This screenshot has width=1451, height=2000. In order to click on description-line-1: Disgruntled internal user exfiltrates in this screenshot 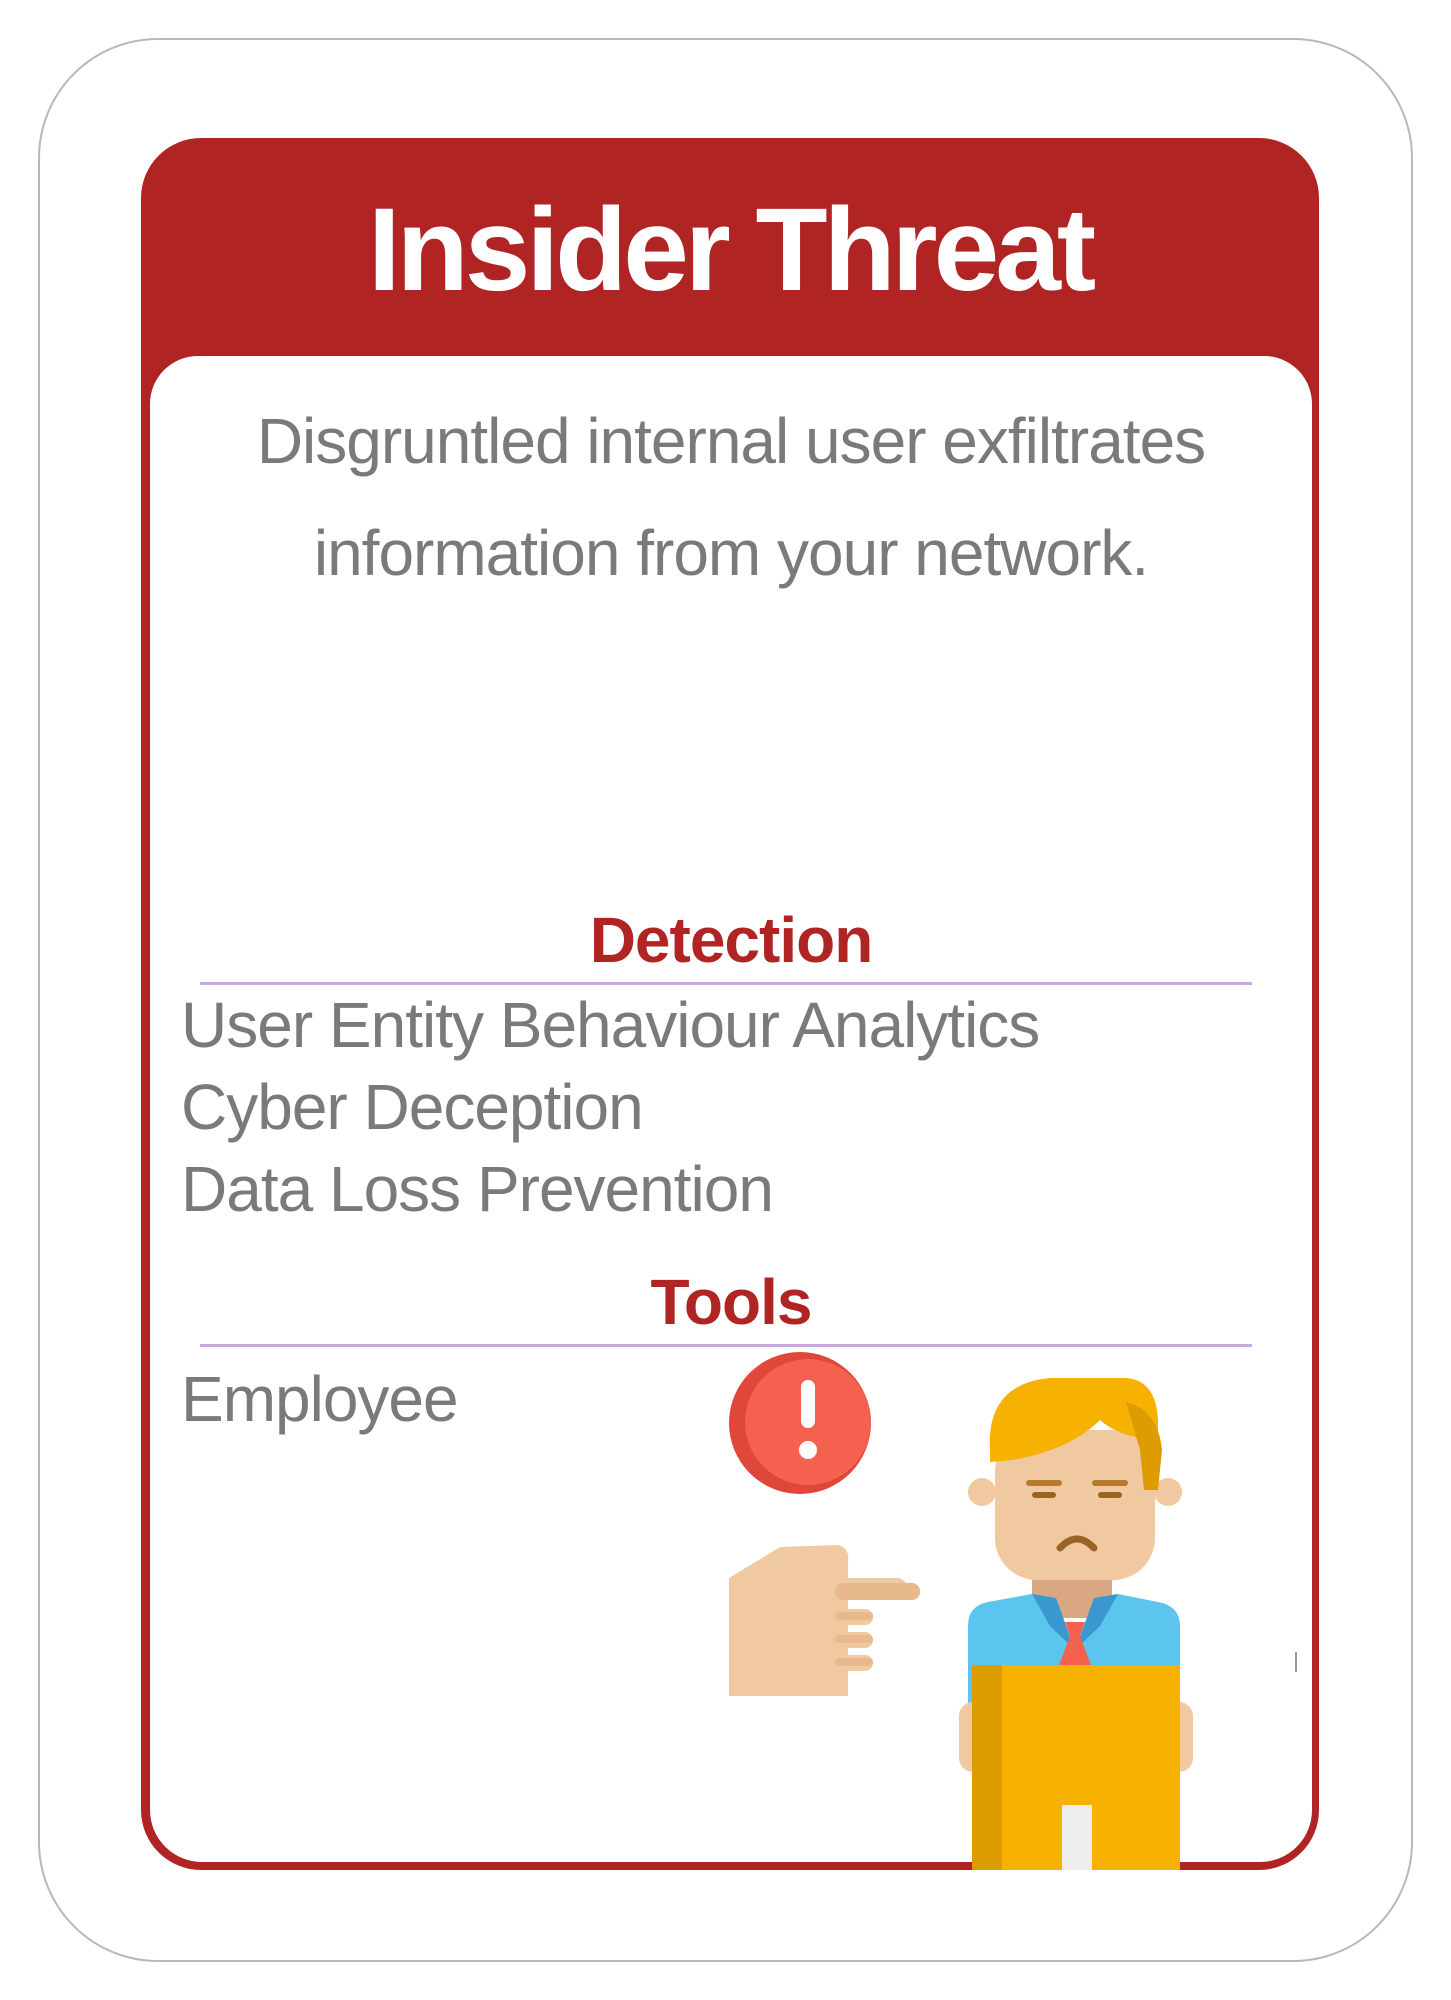, I will do `click(731, 441)`.